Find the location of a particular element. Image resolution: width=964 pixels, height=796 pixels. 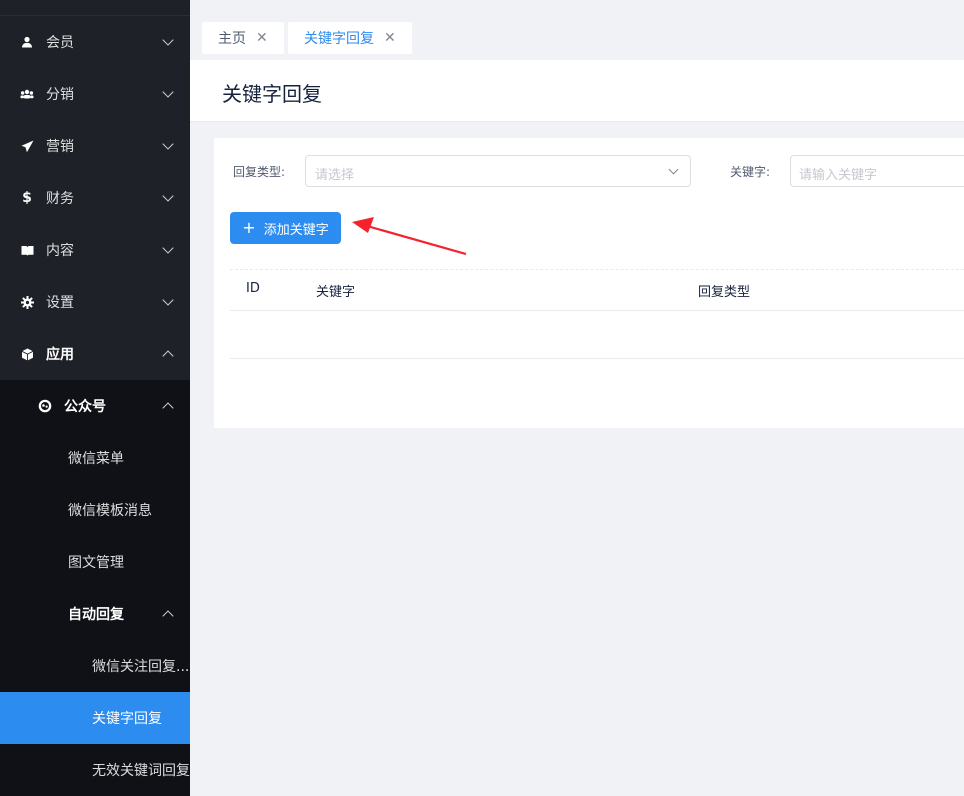

sidebar-item-wechat-menu: 微信菜单 is located at coordinates (95, 458).